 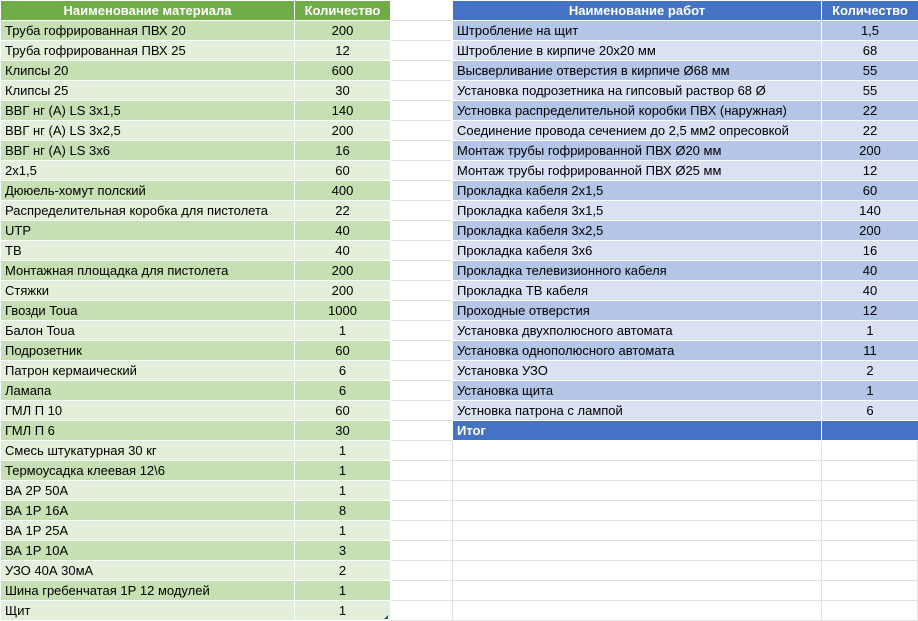 I want to click on works-qty-cell: 140, so click(x=869, y=210).